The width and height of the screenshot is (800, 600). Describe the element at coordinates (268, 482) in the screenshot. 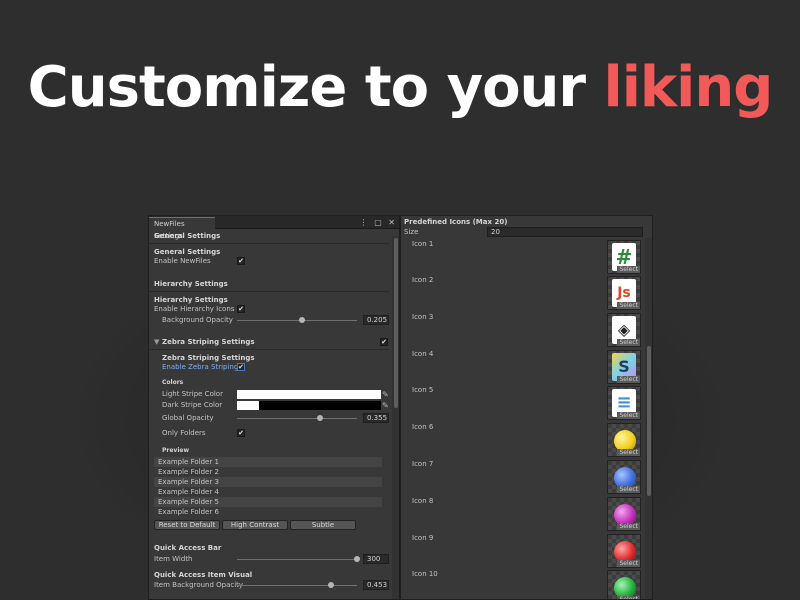

I see `preview-row: Example Folder 3` at that location.